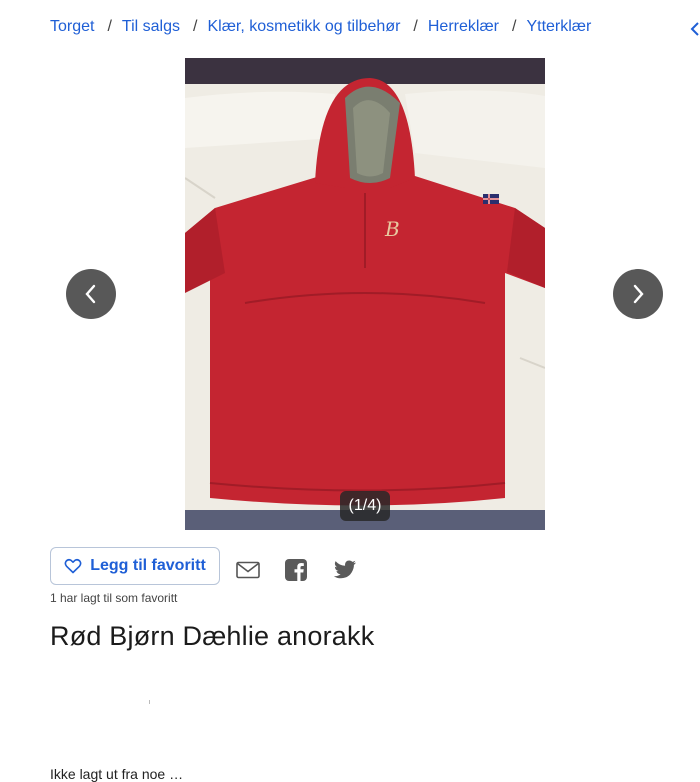 The height and width of the screenshot is (782, 700). Describe the element at coordinates (151, 27) in the screenshot. I see `breadcrumb-til-salgs: Til salgs` at that location.